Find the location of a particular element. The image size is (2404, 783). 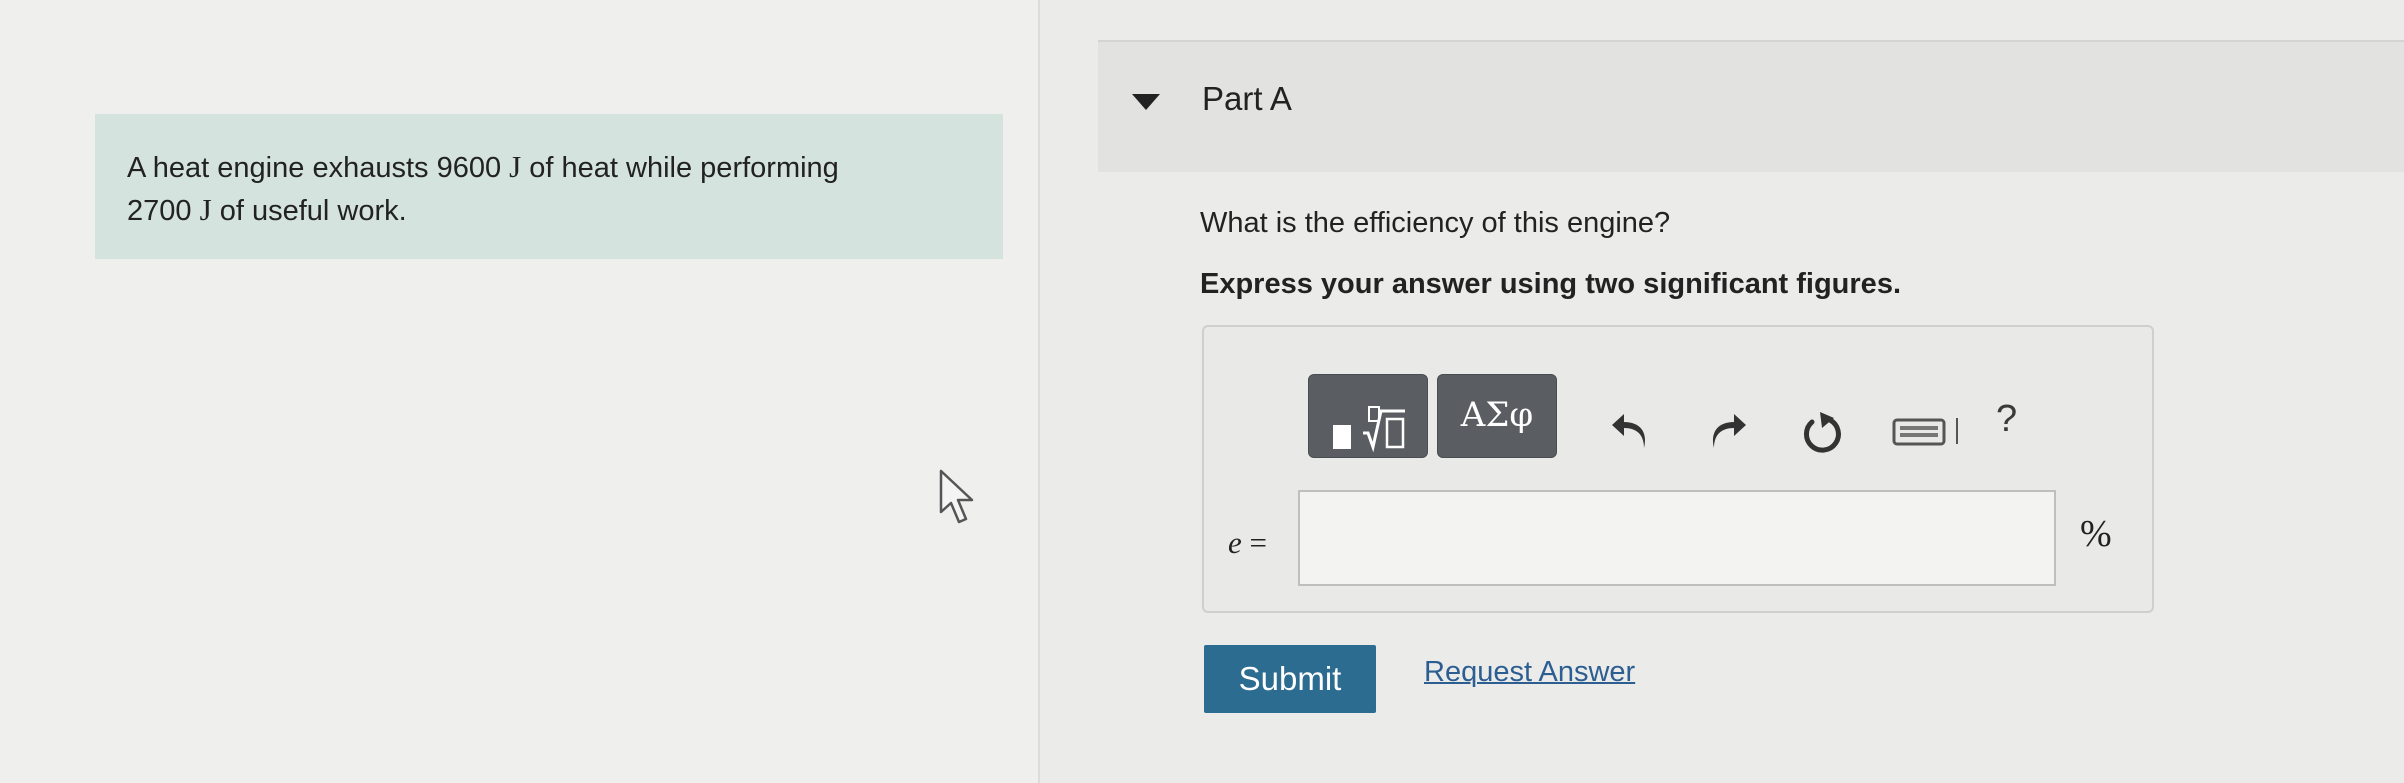

greek-symbols-label: ΑΣφ is located at coordinates (1497, 415).